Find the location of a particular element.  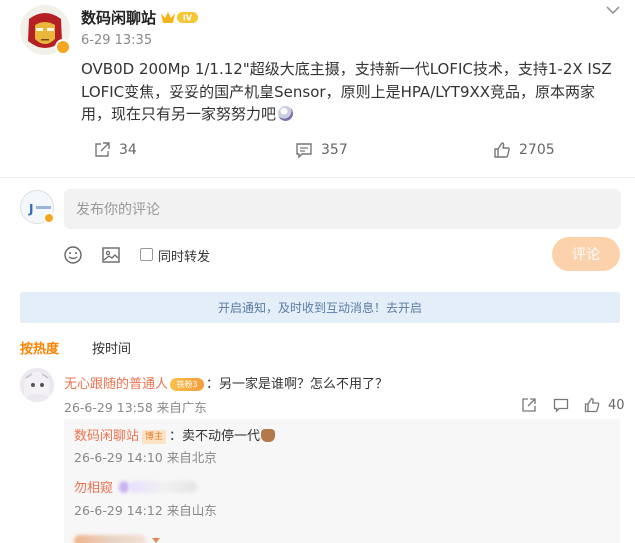

anime-avatar-image is located at coordinates (37, 385).